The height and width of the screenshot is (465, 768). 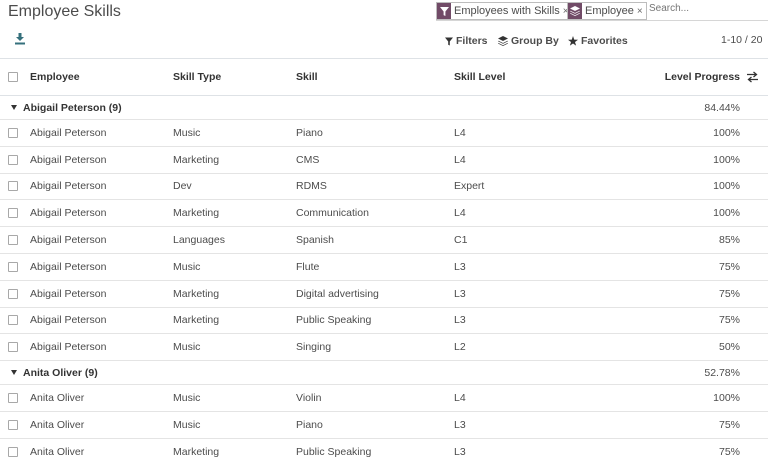 What do you see at coordinates (384, 240) in the screenshot?
I see `table-row: Abigail Peterson Languages Spanish C1 85%` at bounding box center [384, 240].